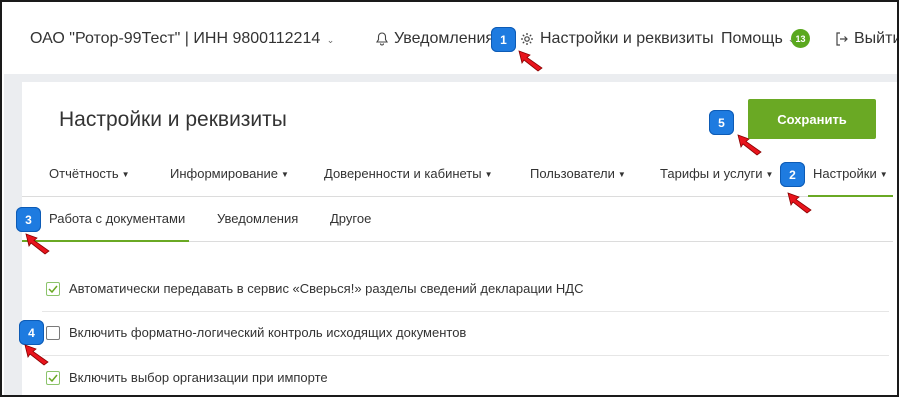 The height and width of the screenshot is (397, 899). I want to click on option-org-select-import: Включить выбор организации при импорте, so click(187, 377).